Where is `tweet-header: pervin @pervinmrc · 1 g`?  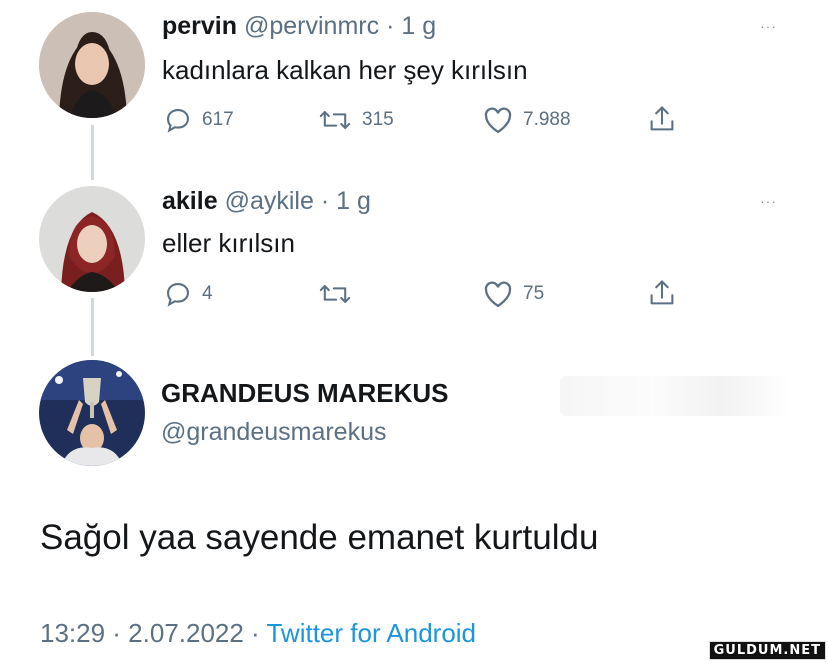
tweet-header: pervin @pervinmrc · 1 g is located at coordinates (299, 26).